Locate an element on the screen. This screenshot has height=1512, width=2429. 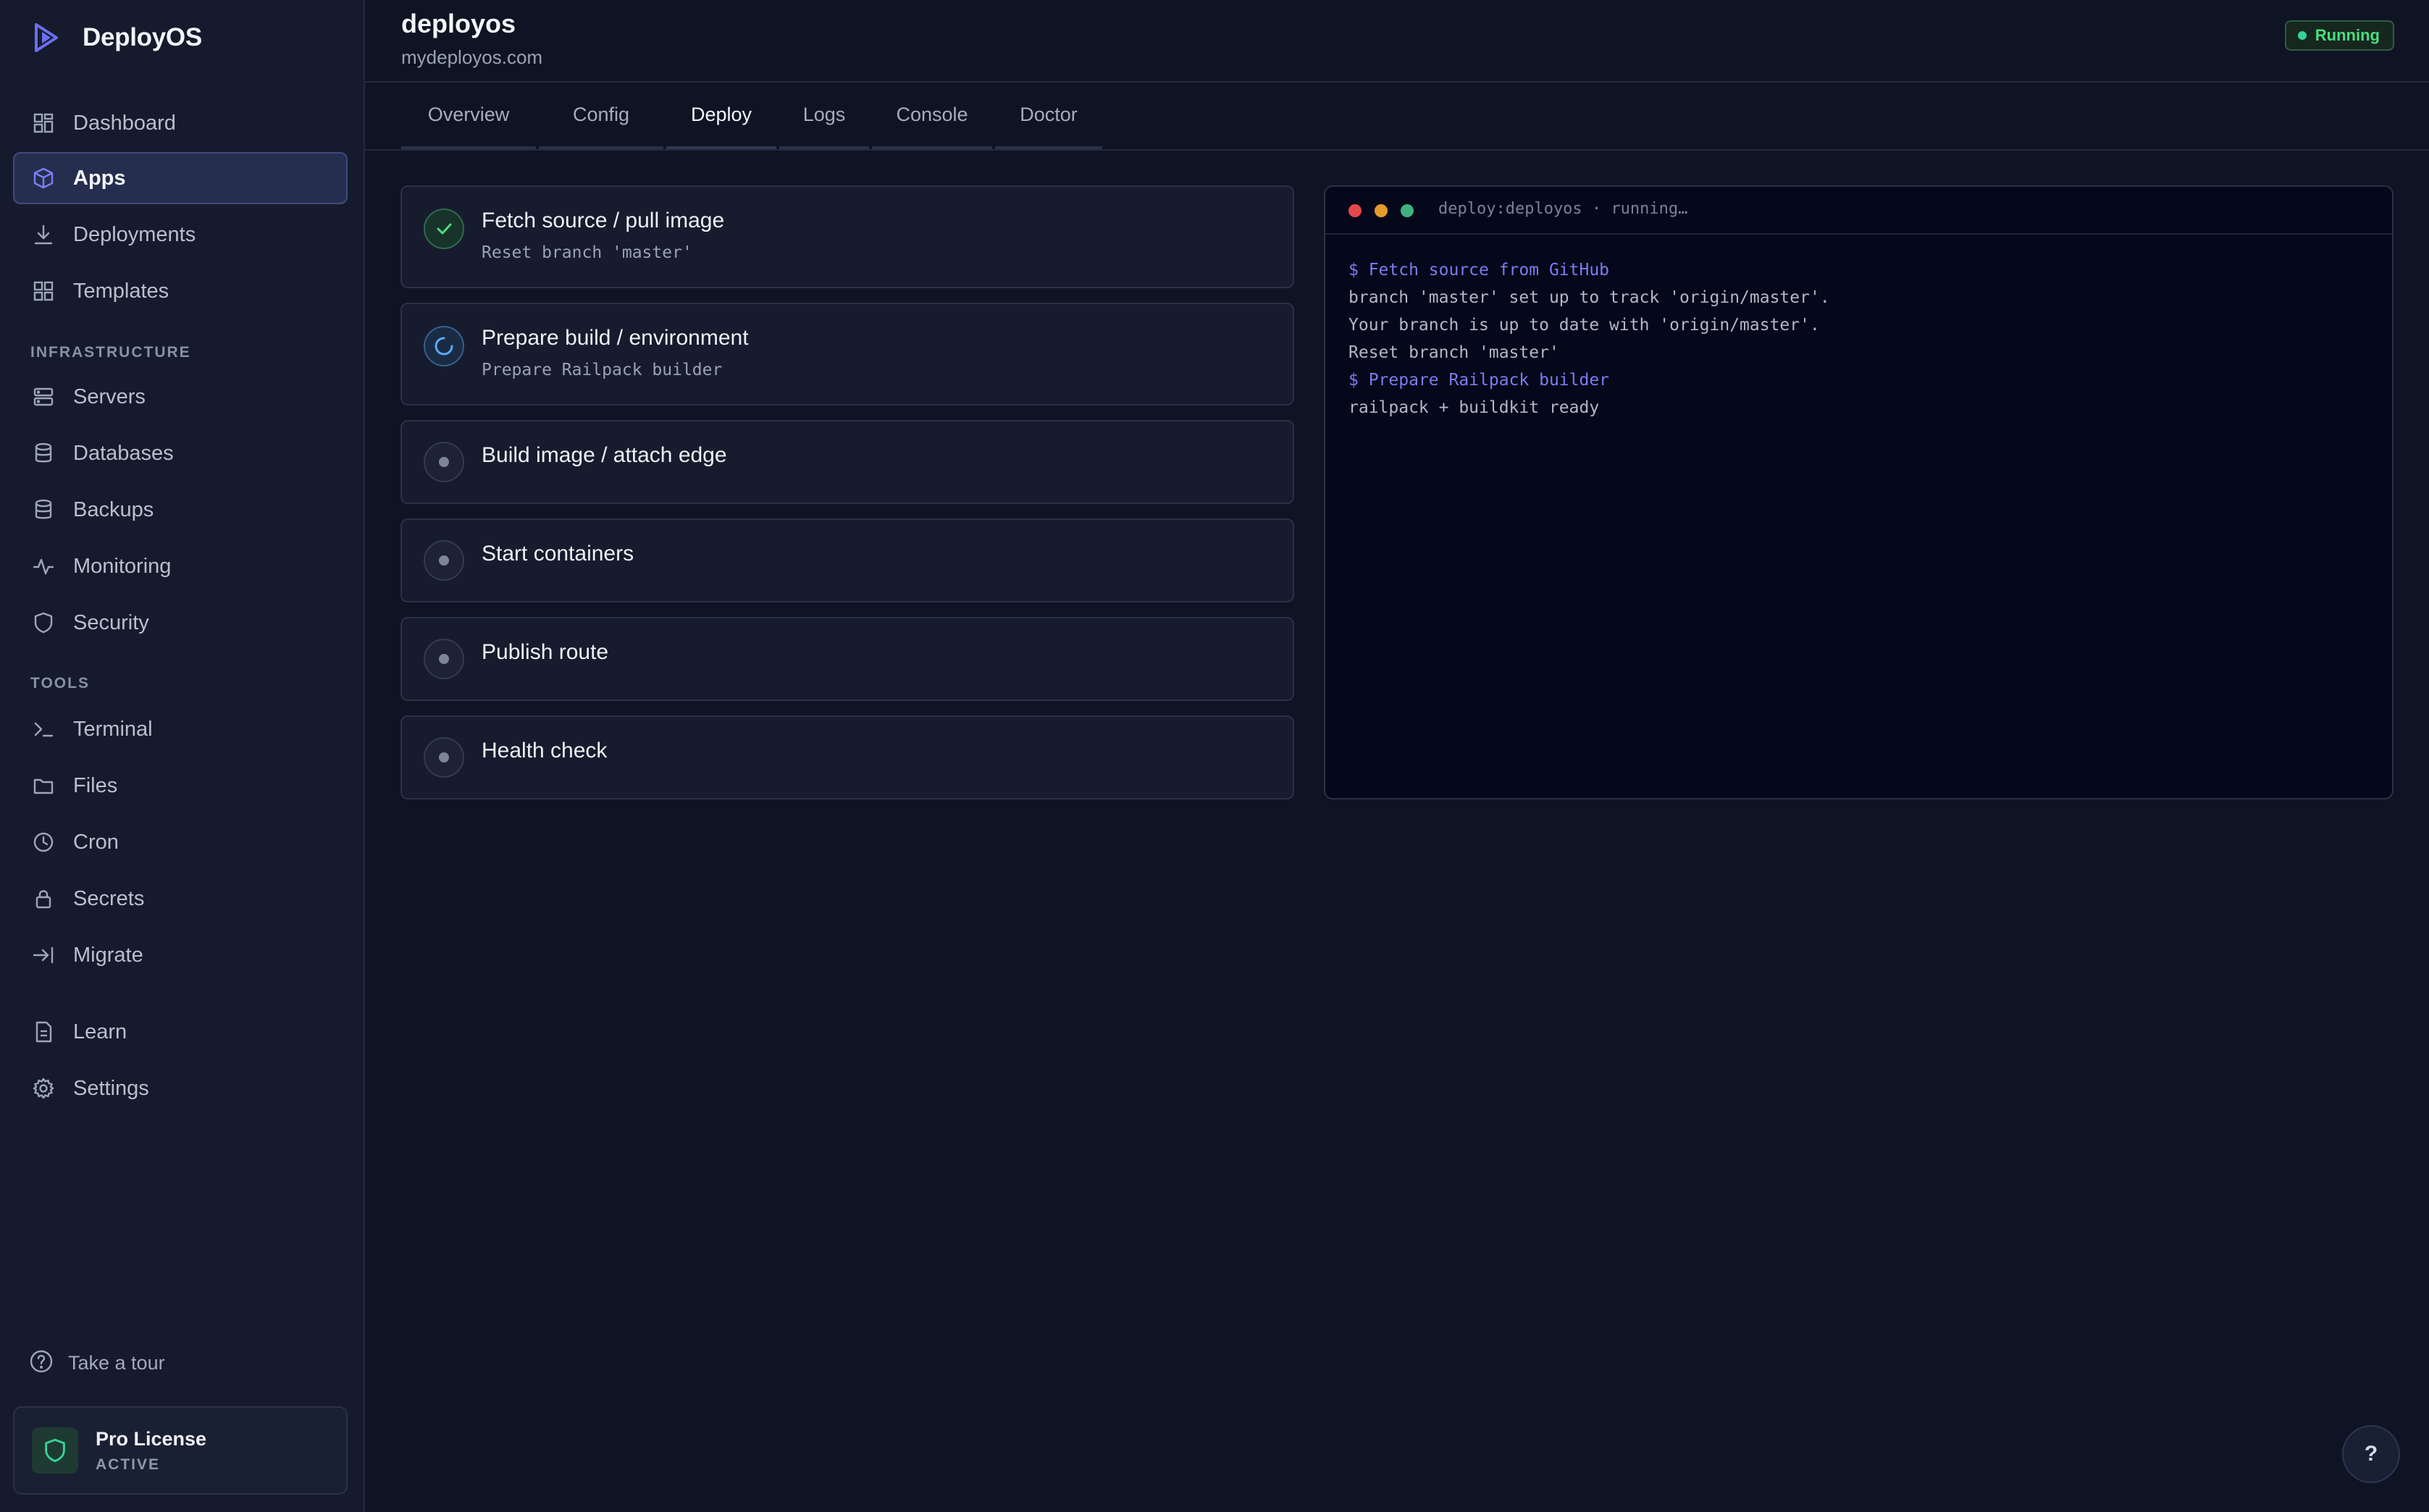
sidebar-item-label: Backups is located at coordinates (113, 509).